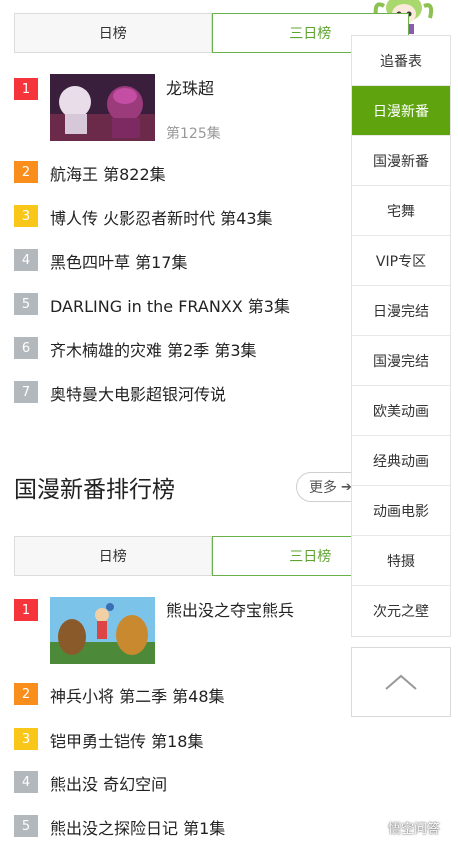 The image size is (458, 844). Describe the element at coordinates (190, 87) in the screenshot. I see `rank-title: 龙珠超` at that location.